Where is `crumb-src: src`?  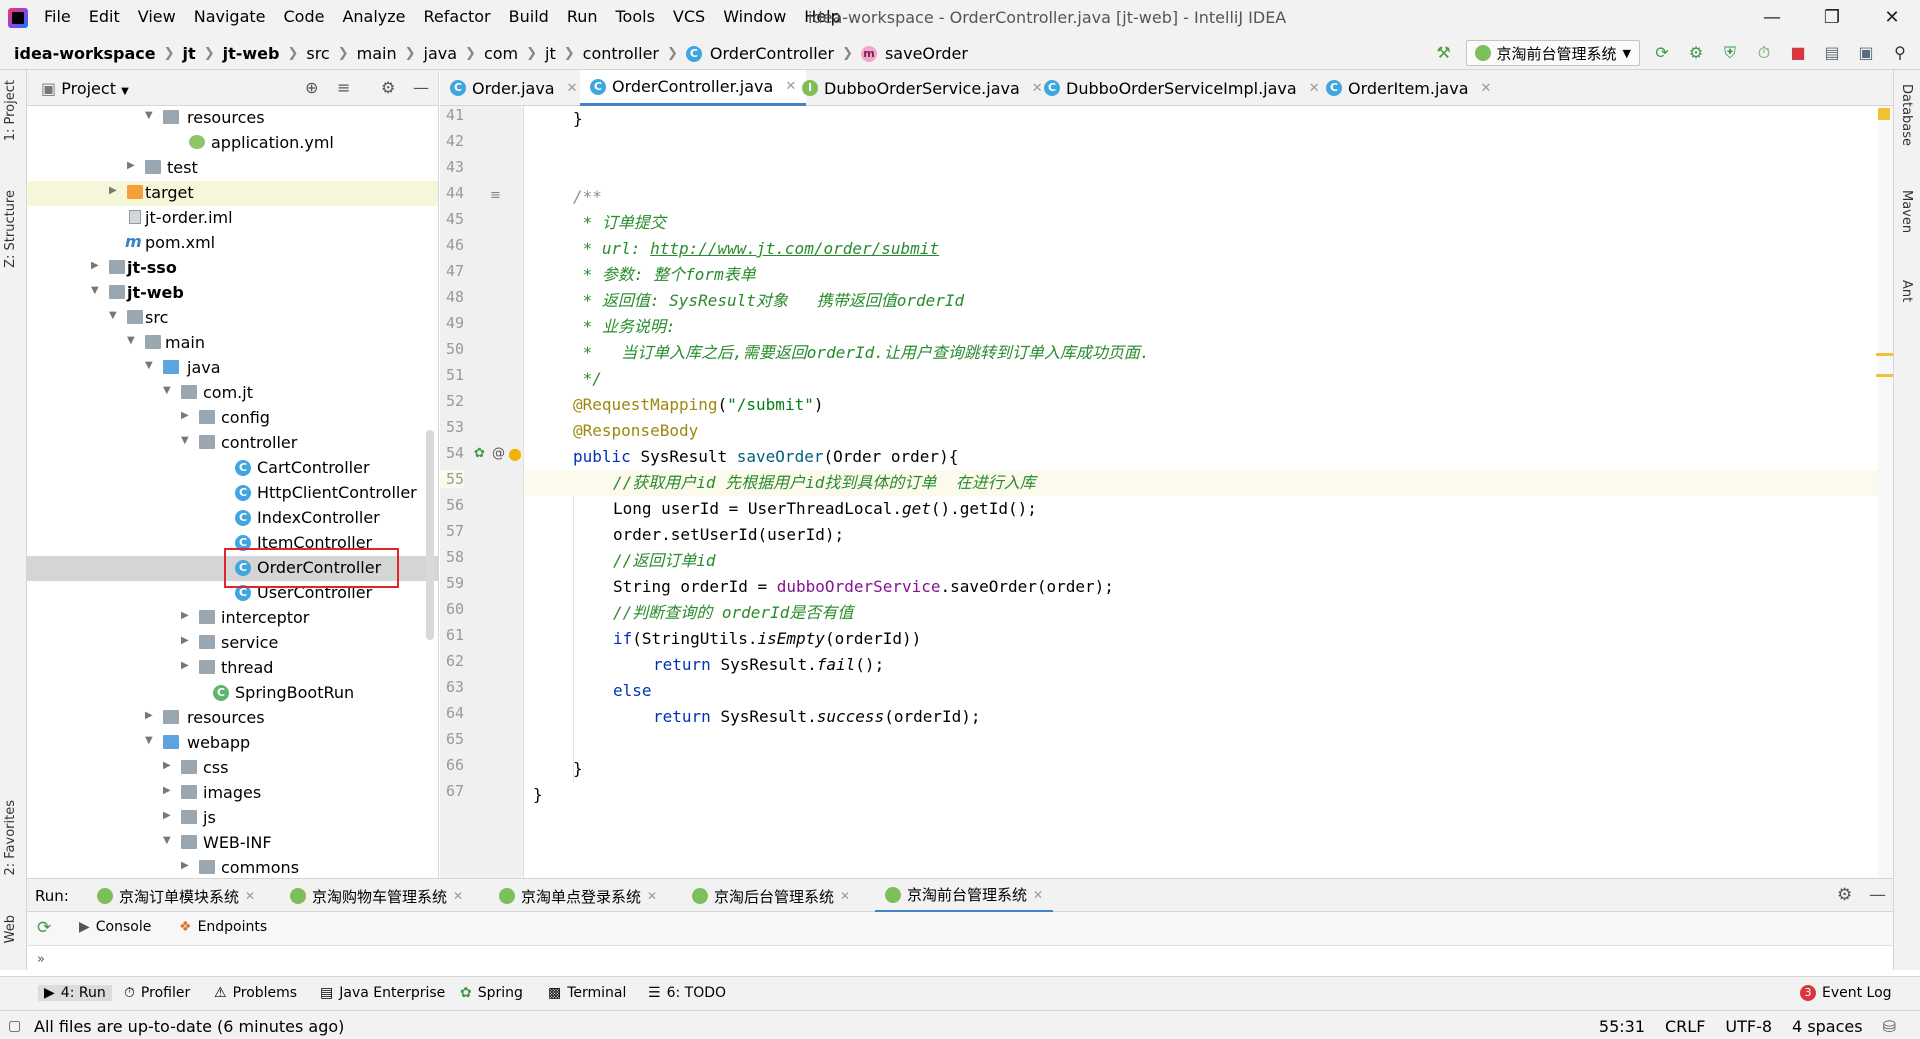 crumb-src: src is located at coordinates (317, 53).